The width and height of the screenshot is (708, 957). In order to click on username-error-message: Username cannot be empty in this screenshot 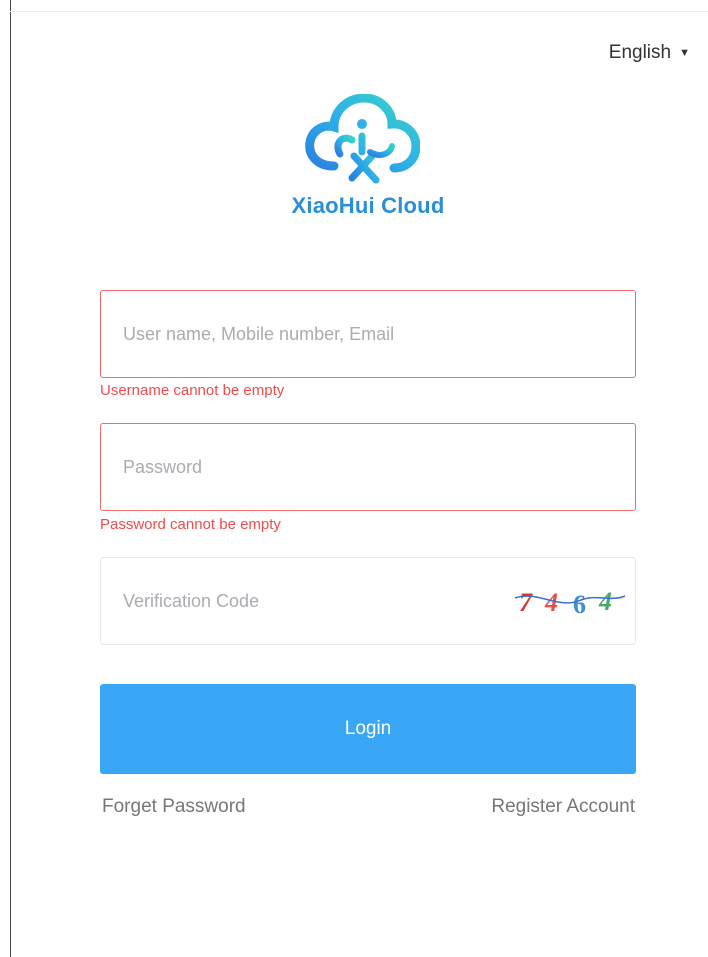, I will do `click(192, 390)`.